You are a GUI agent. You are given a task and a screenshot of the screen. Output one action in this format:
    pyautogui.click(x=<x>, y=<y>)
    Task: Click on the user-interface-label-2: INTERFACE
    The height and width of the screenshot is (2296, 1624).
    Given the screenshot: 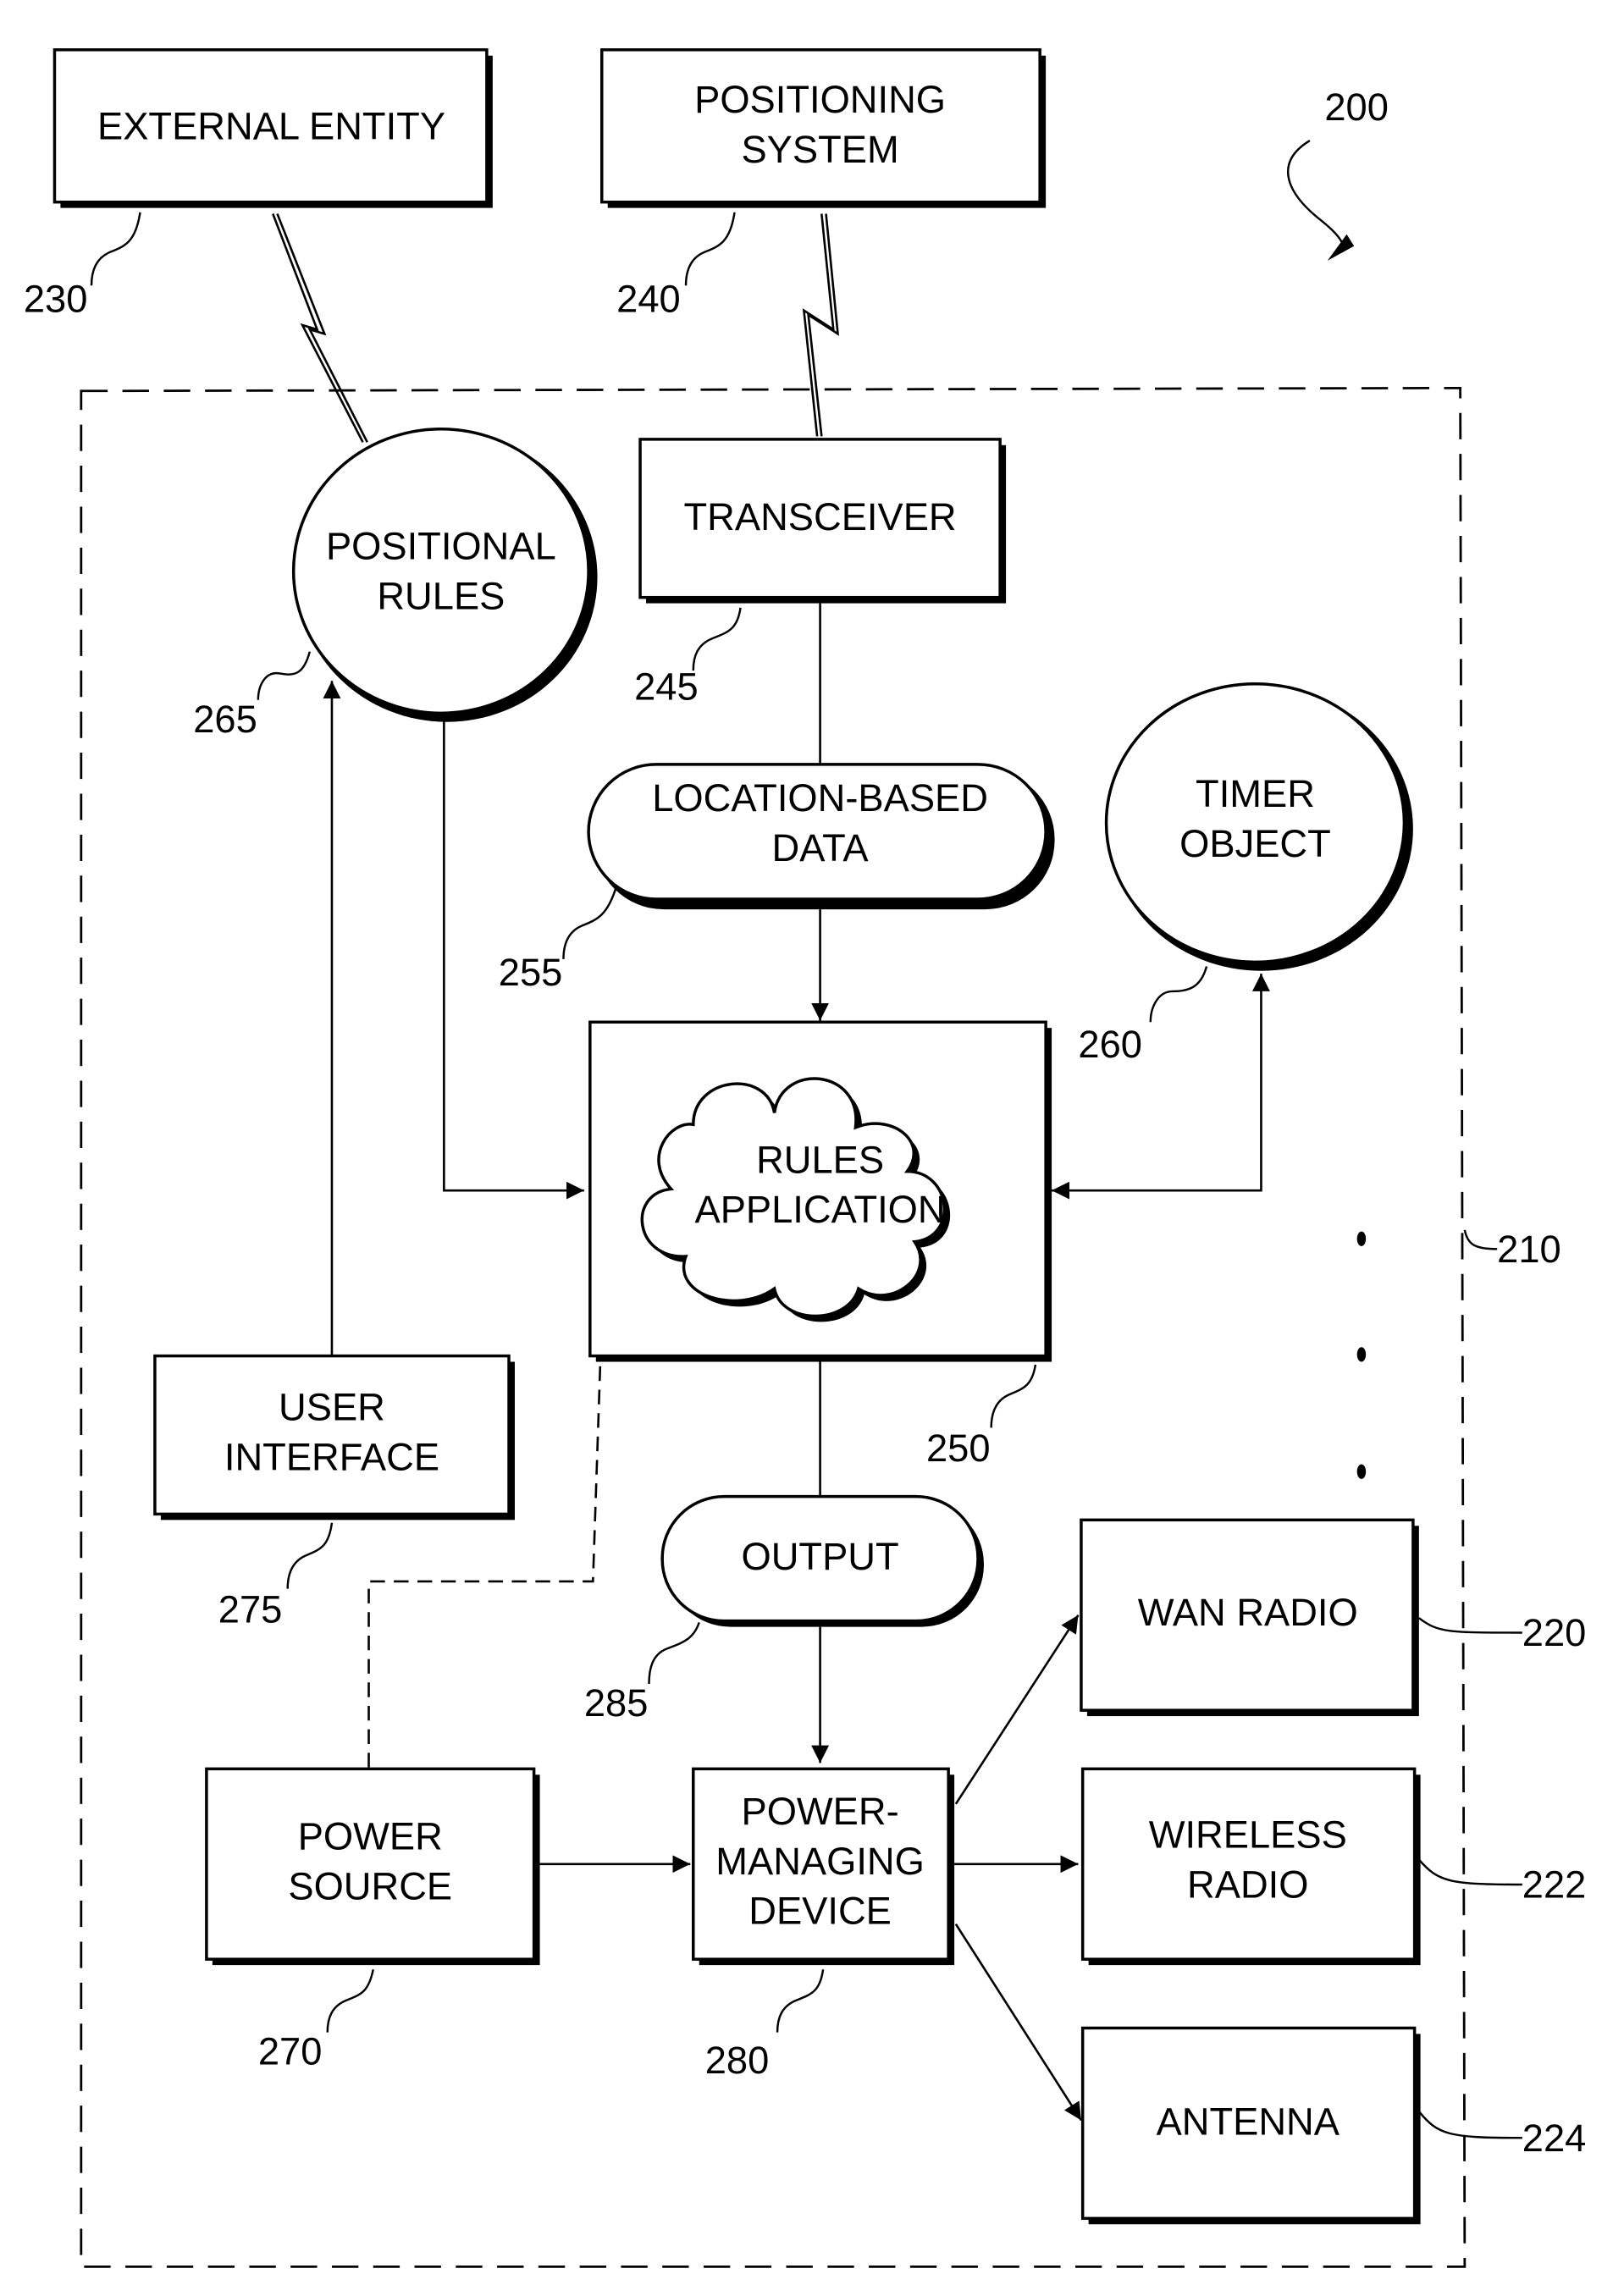 What is the action you would take?
    pyautogui.click(x=331, y=1457)
    